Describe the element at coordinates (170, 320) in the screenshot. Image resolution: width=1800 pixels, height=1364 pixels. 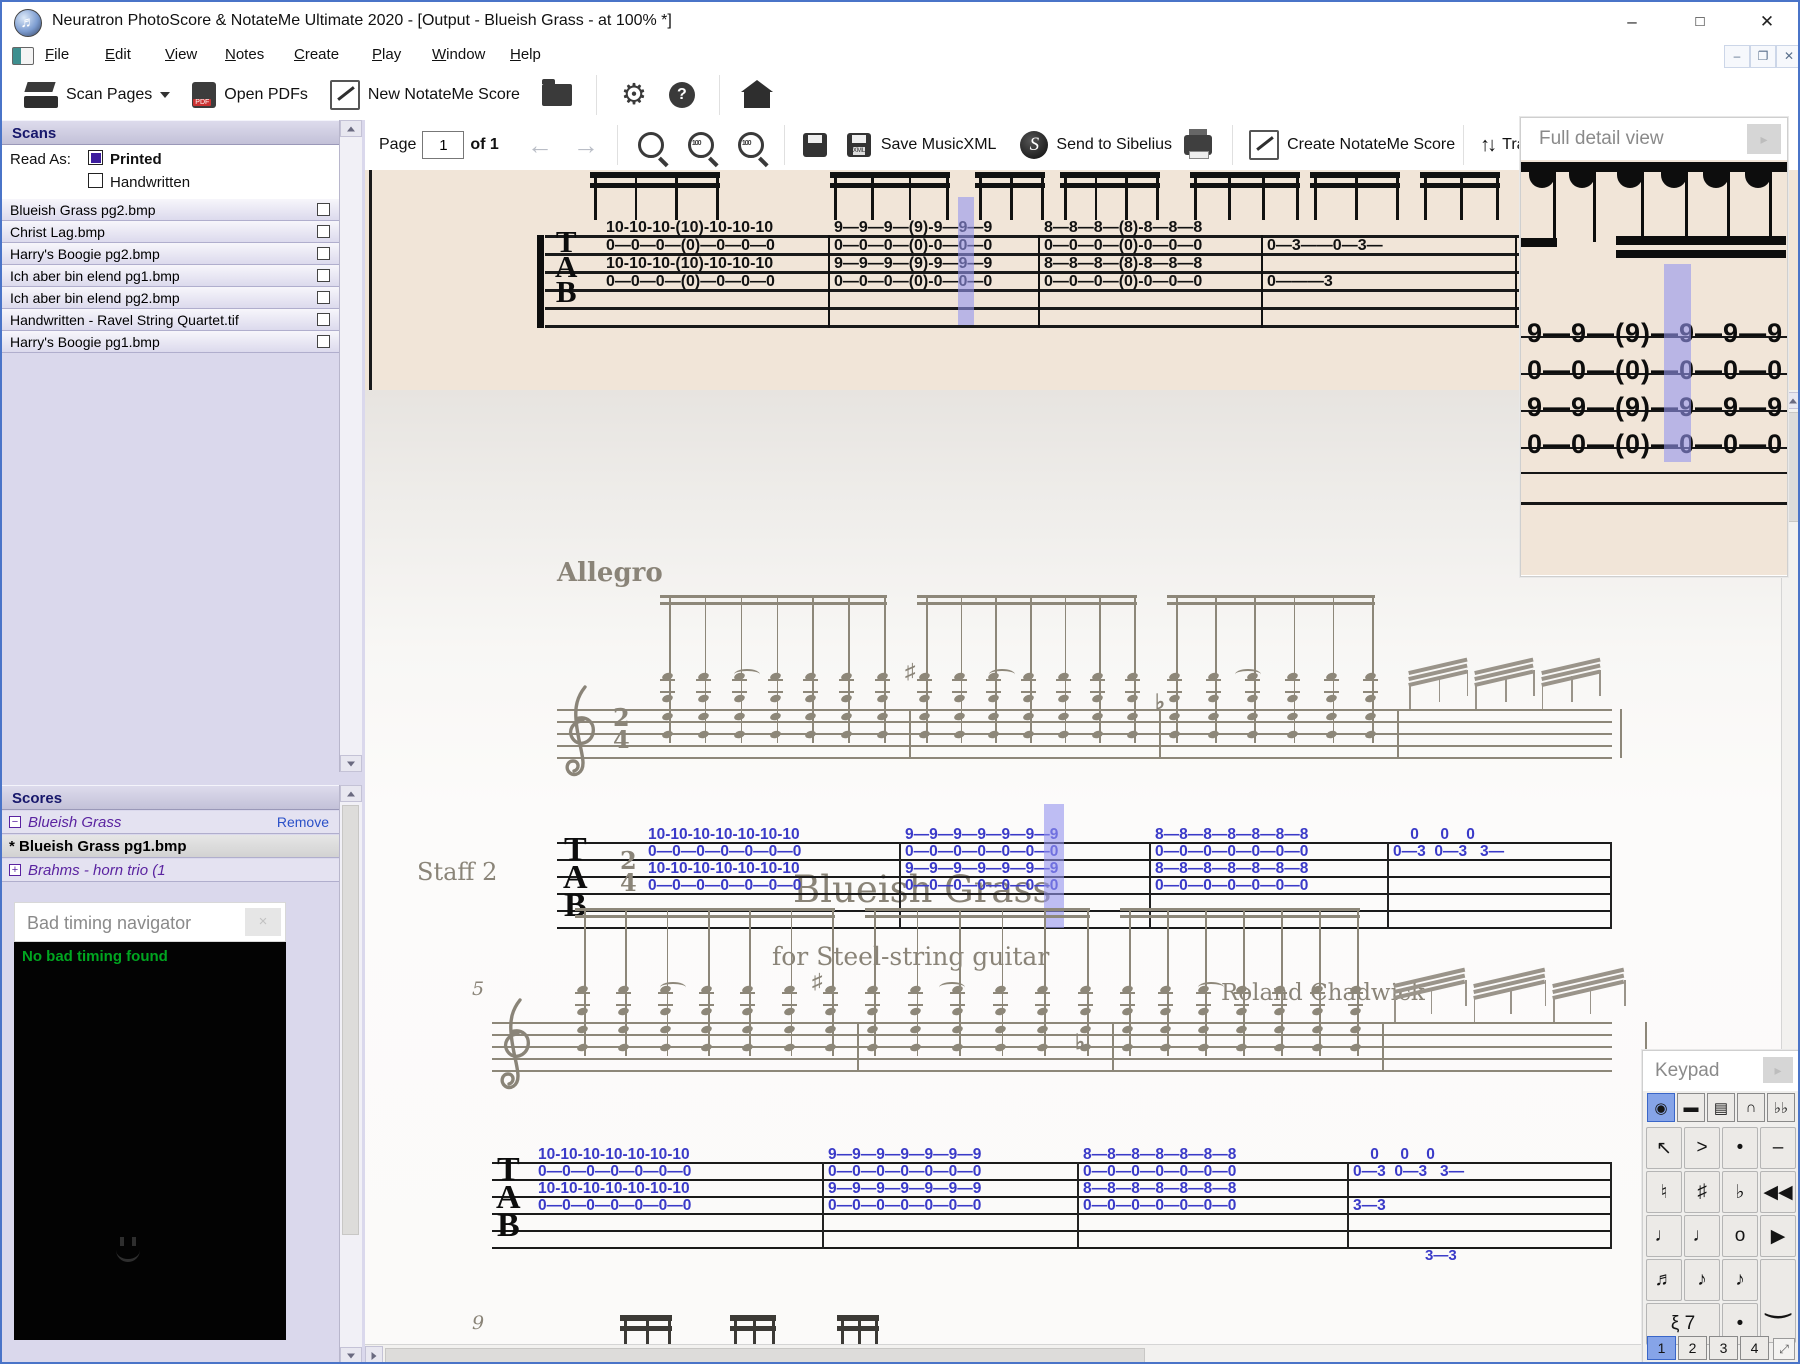
I see `scan-list-item: Handwritten - Ravel String Quartet.tif` at that location.